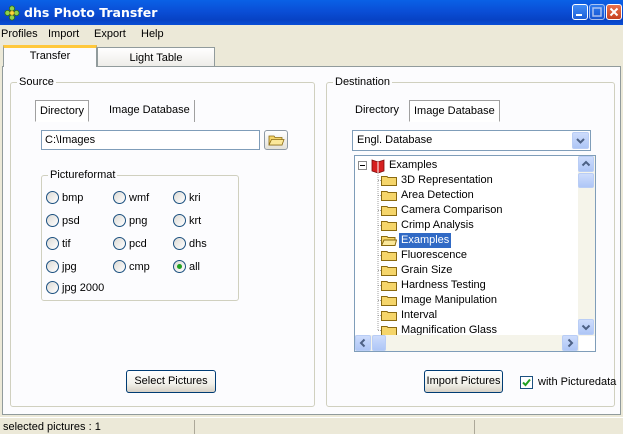 This screenshot has width=623, height=434. I want to click on tab-light-table: Light Table, so click(156, 57).